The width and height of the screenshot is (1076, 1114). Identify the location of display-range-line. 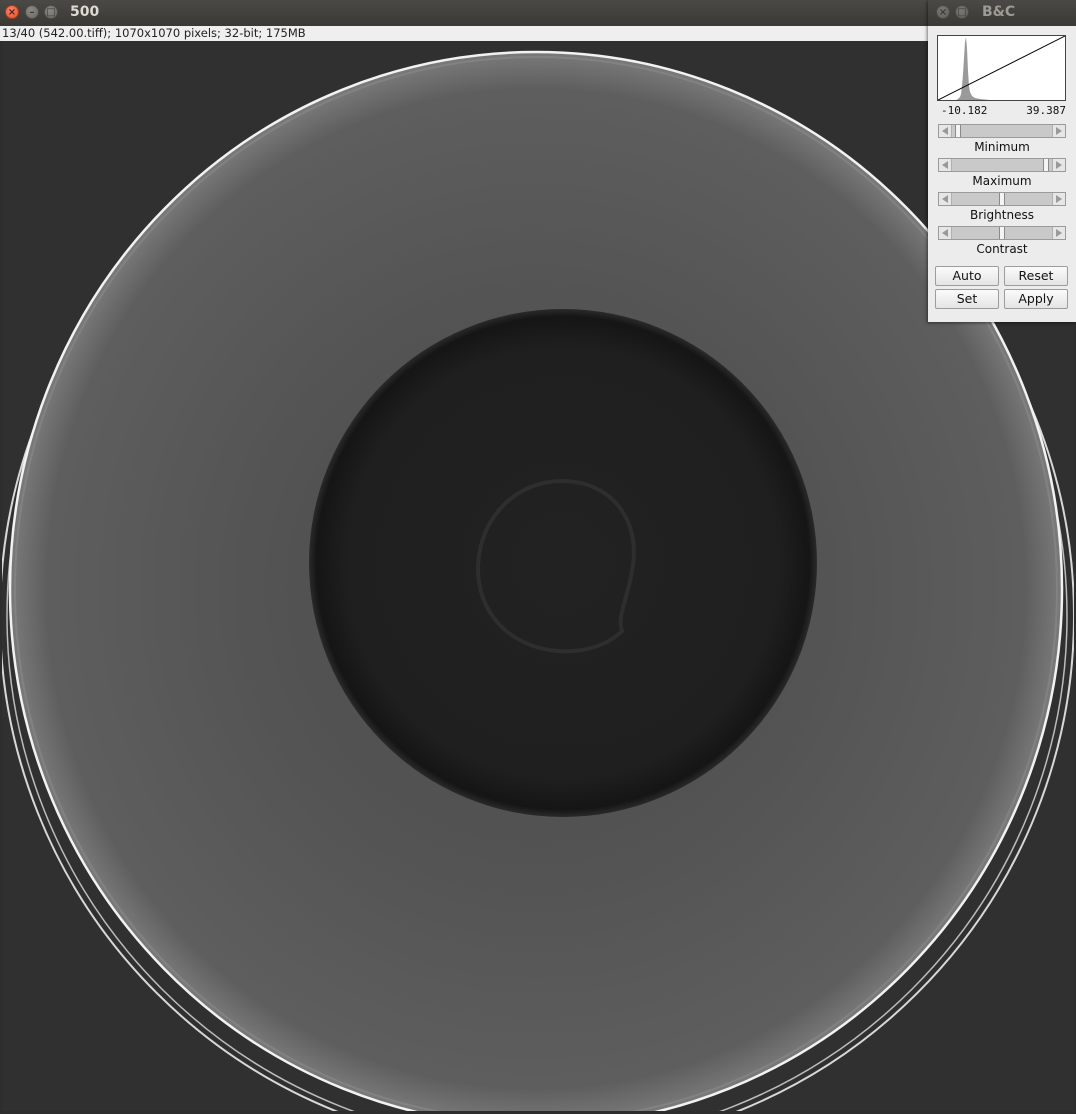
(1001, 68).